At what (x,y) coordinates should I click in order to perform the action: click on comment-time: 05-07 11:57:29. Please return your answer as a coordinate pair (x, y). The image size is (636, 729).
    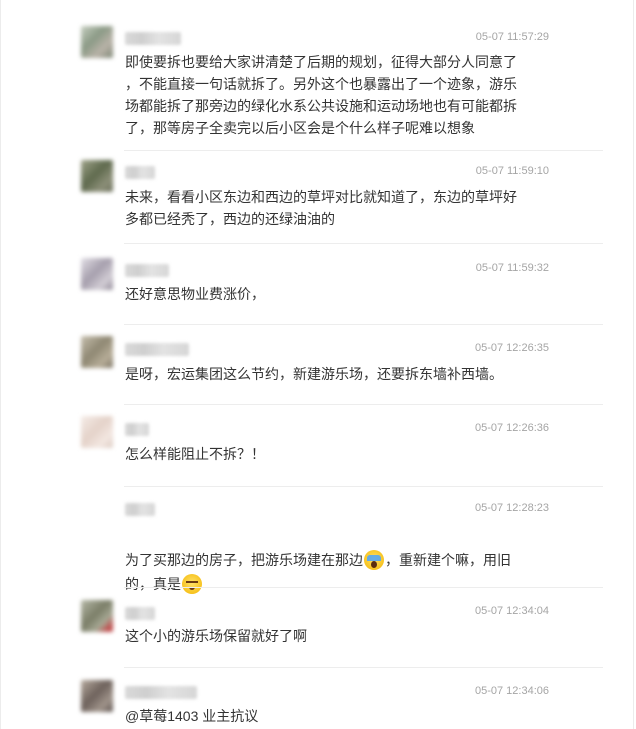
    Looking at the image, I should click on (512, 37).